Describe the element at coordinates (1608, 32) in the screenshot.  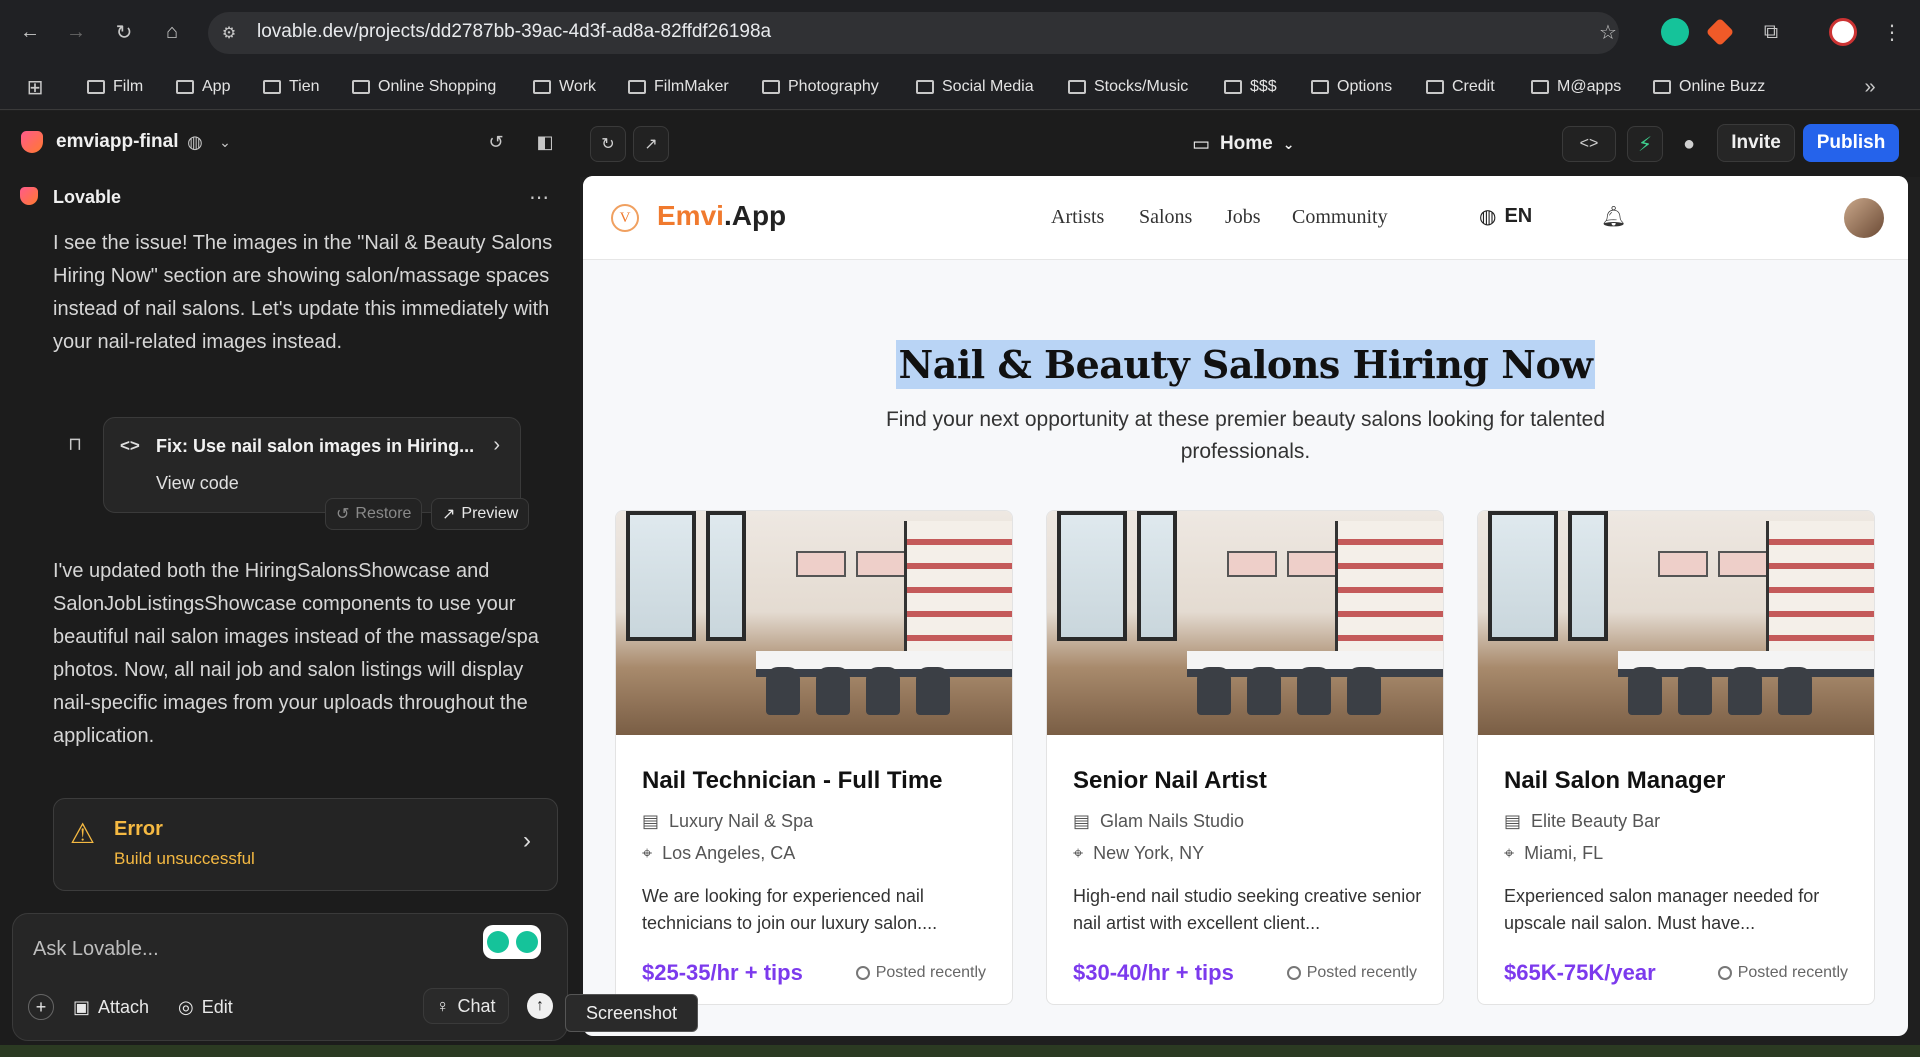
I see `bookmark-star-icon: ☆` at that location.